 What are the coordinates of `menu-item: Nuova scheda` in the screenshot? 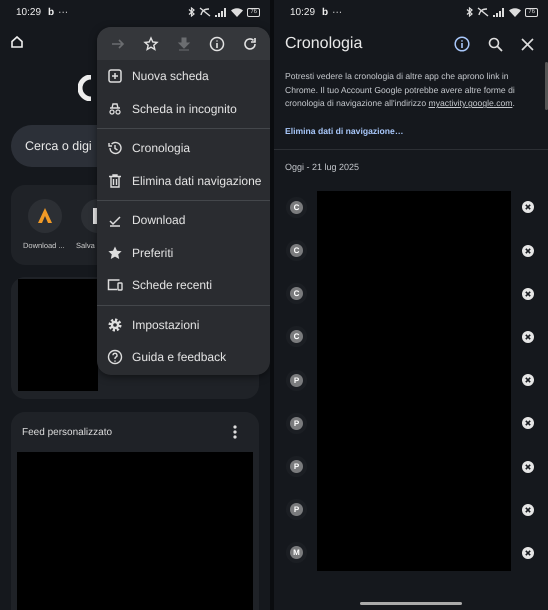 It's located at (183, 76).